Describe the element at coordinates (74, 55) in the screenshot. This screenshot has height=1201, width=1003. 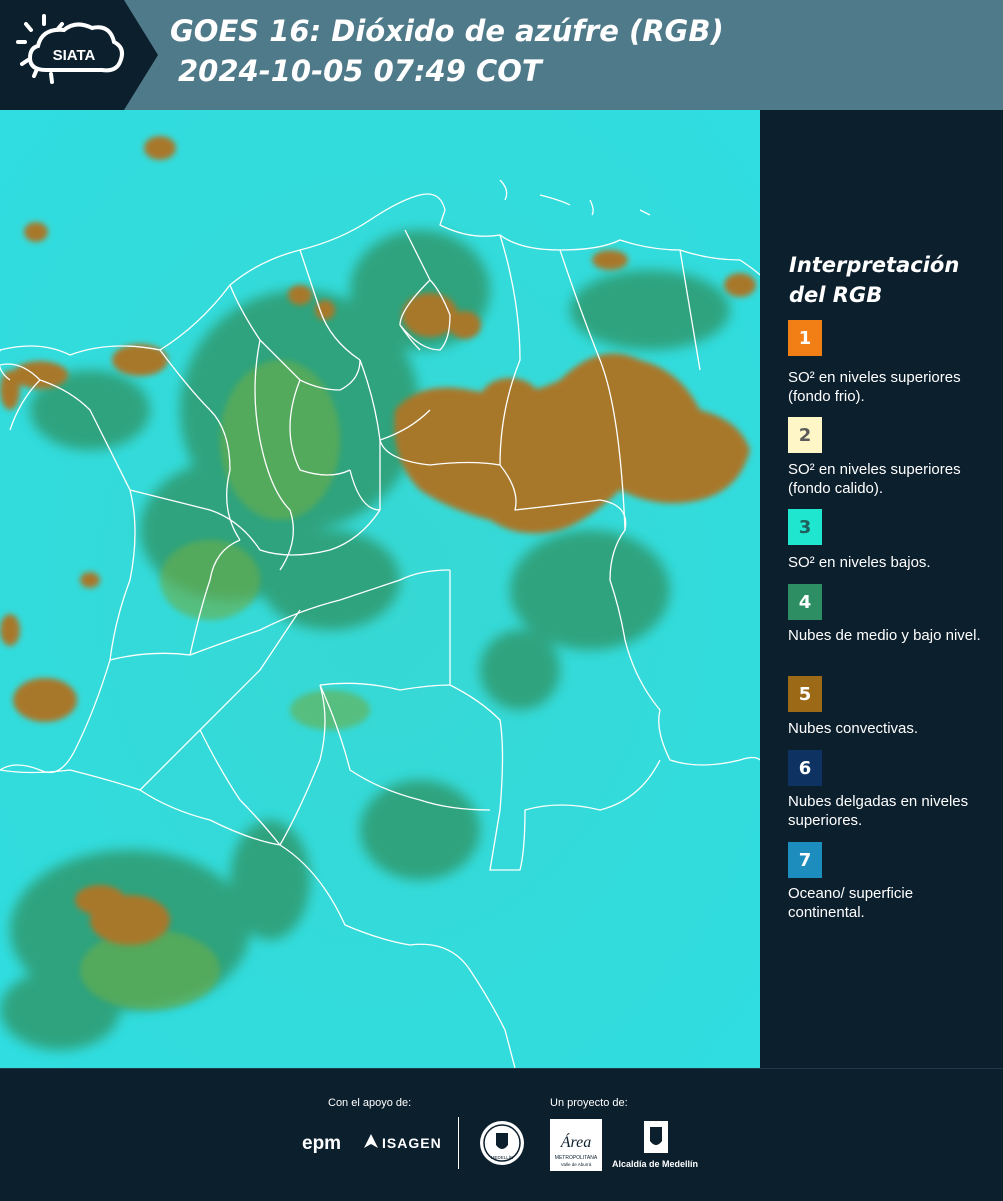
I see `logo-text: SIATA` at that location.